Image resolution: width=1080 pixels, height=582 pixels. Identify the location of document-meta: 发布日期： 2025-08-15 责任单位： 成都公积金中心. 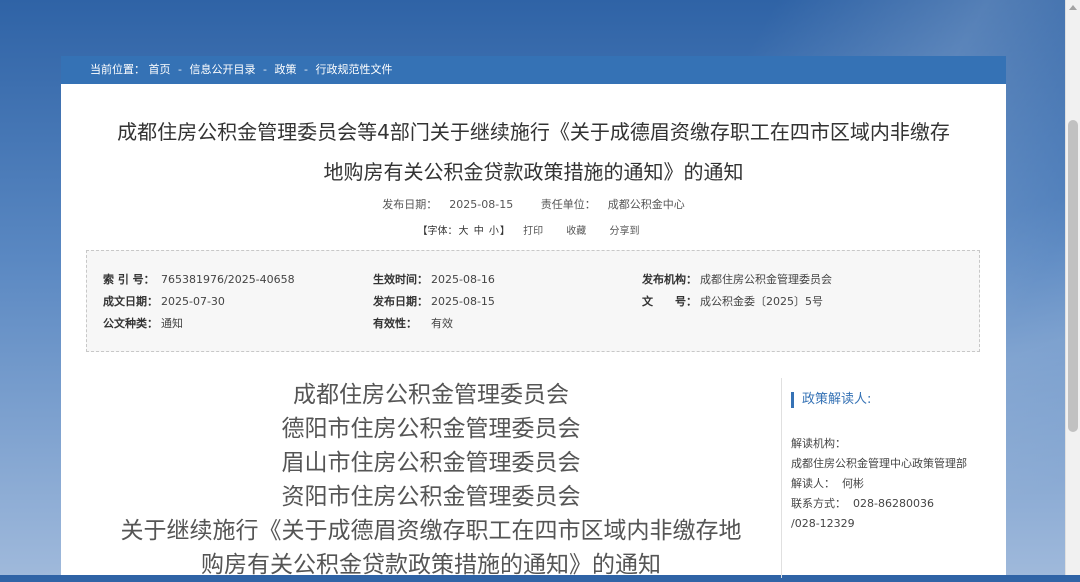
(533, 204).